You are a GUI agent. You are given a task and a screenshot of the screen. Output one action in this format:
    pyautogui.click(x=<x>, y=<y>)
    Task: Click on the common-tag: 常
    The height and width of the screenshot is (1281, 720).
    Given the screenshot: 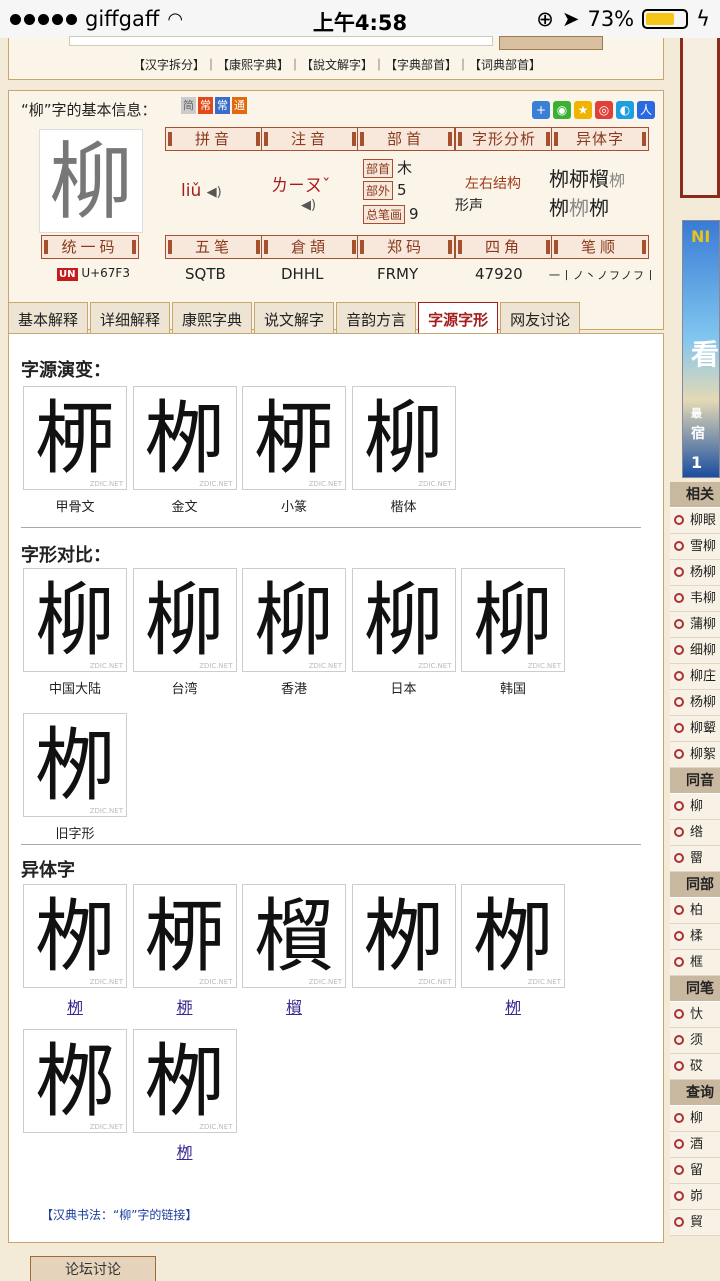 What is the action you would take?
    pyautogui.click(x=205, y=105)
    